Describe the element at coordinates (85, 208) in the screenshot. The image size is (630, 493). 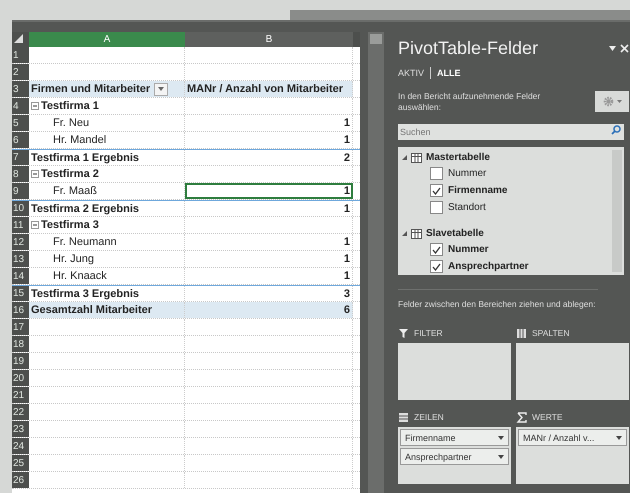
I see `subtotal-label: Testfirma 2 Ergebnis` at that location.